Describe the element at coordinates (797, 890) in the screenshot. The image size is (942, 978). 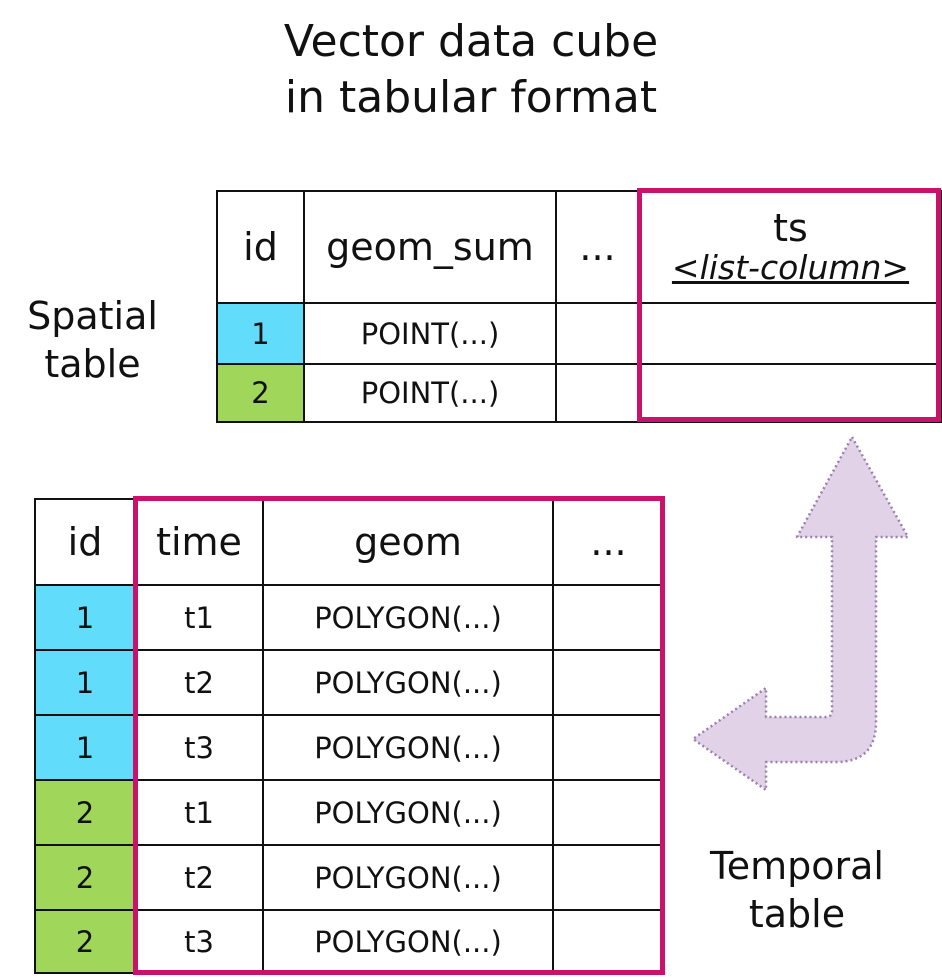
I see `temporal-table-label: Temporal table` at that location.